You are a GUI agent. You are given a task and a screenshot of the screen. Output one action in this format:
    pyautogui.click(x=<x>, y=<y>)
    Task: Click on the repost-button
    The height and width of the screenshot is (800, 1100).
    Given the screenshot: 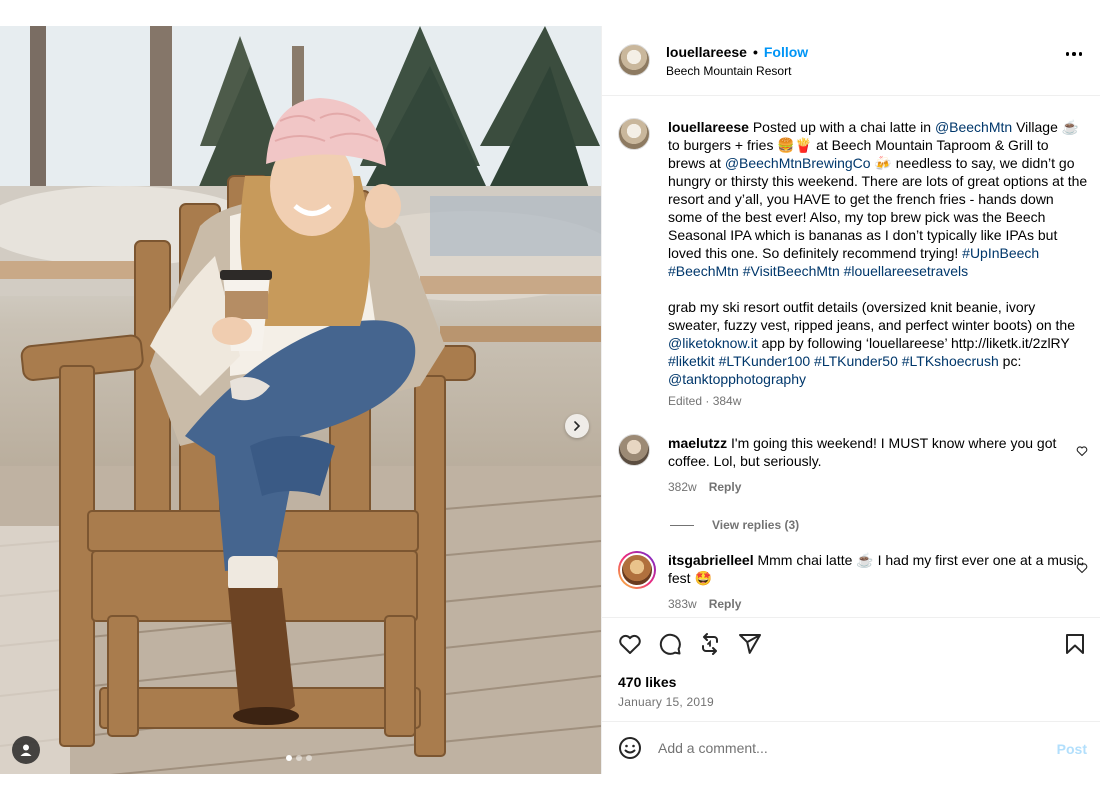 What is the action you would take?
    pyautogui.click(x=710, y=646)
    